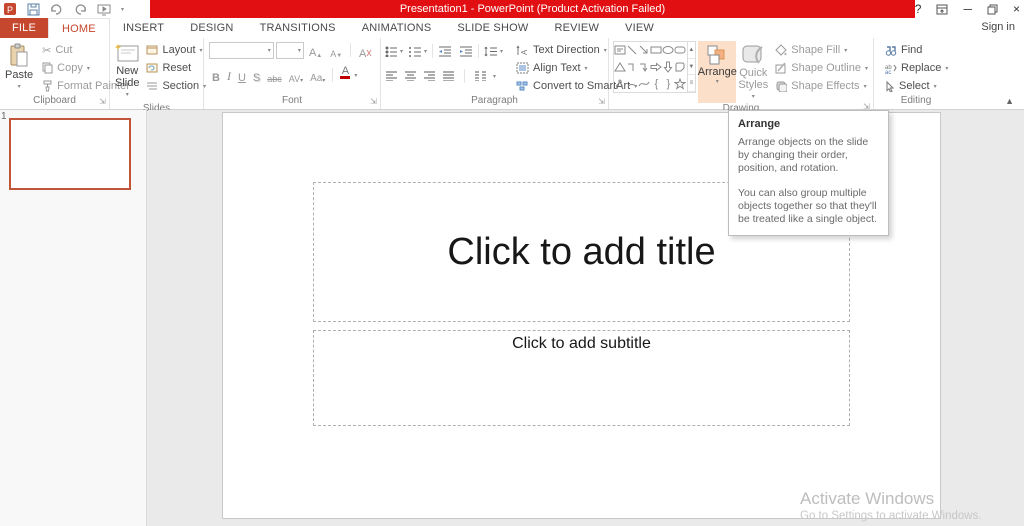 This screenshot has width=1024, height=526. Describe the element at coordinates (494, 76) in the screenshot. I see `columns-dropdown: ▾` at that location.